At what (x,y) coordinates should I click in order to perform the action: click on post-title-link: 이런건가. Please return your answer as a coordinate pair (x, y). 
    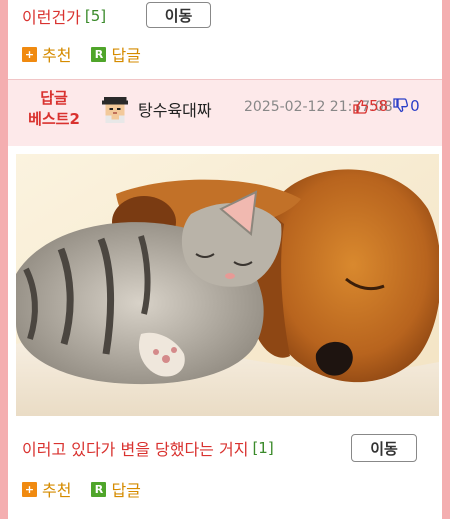
    Looking at the image, I should click on (51, 16).